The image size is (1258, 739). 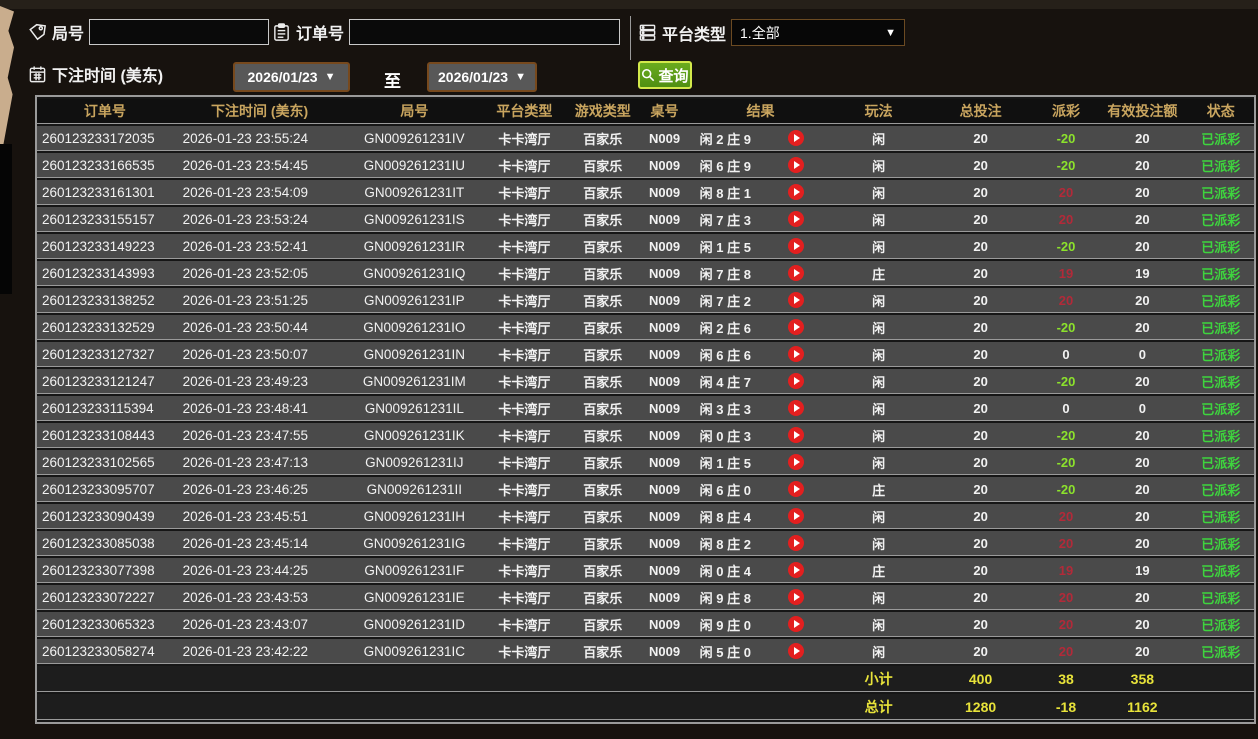 I want to click on col-header-valid-bet: 有效投注额, so click(x=1142, y=111).